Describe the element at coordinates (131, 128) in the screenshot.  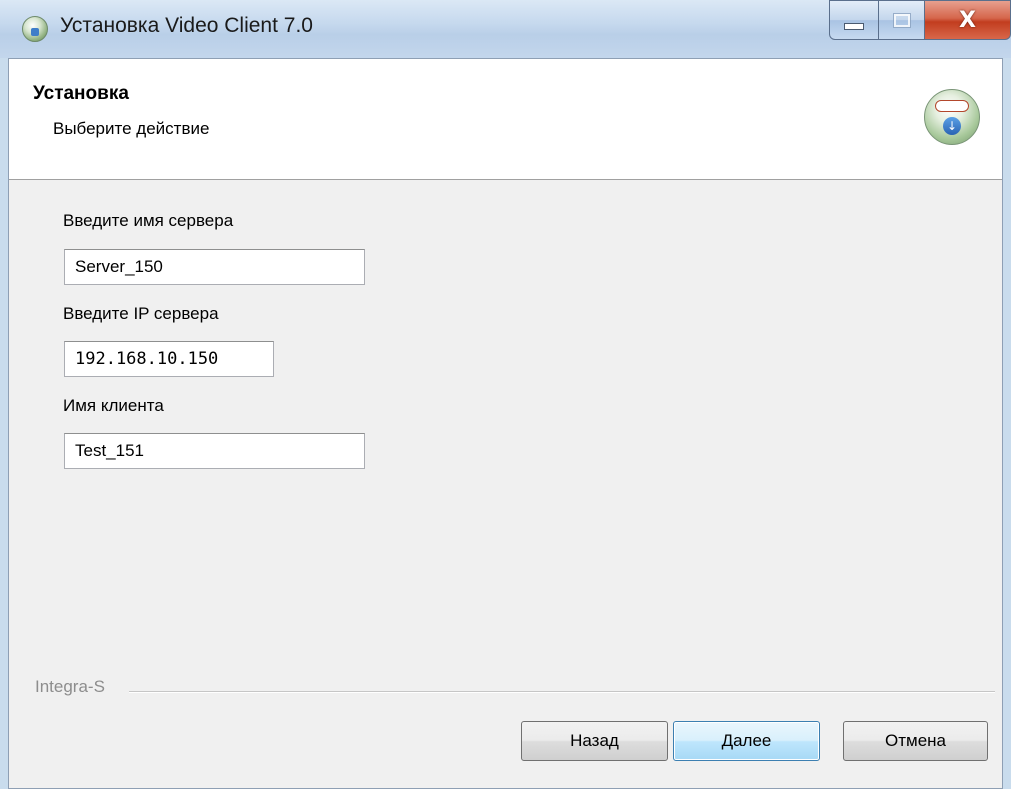
I see `page-subtitle: Выберите действие` at that location.